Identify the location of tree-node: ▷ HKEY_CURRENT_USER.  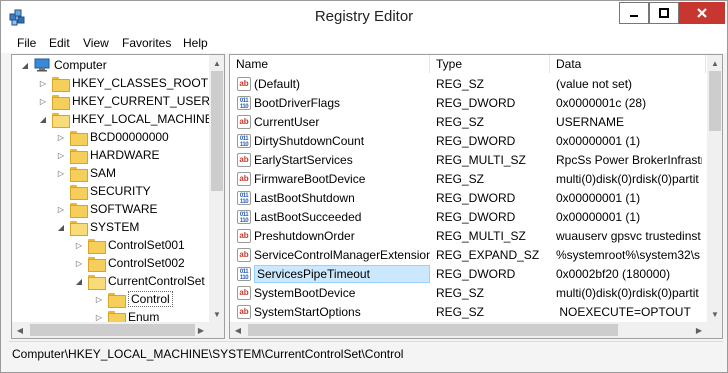
(124, 101).